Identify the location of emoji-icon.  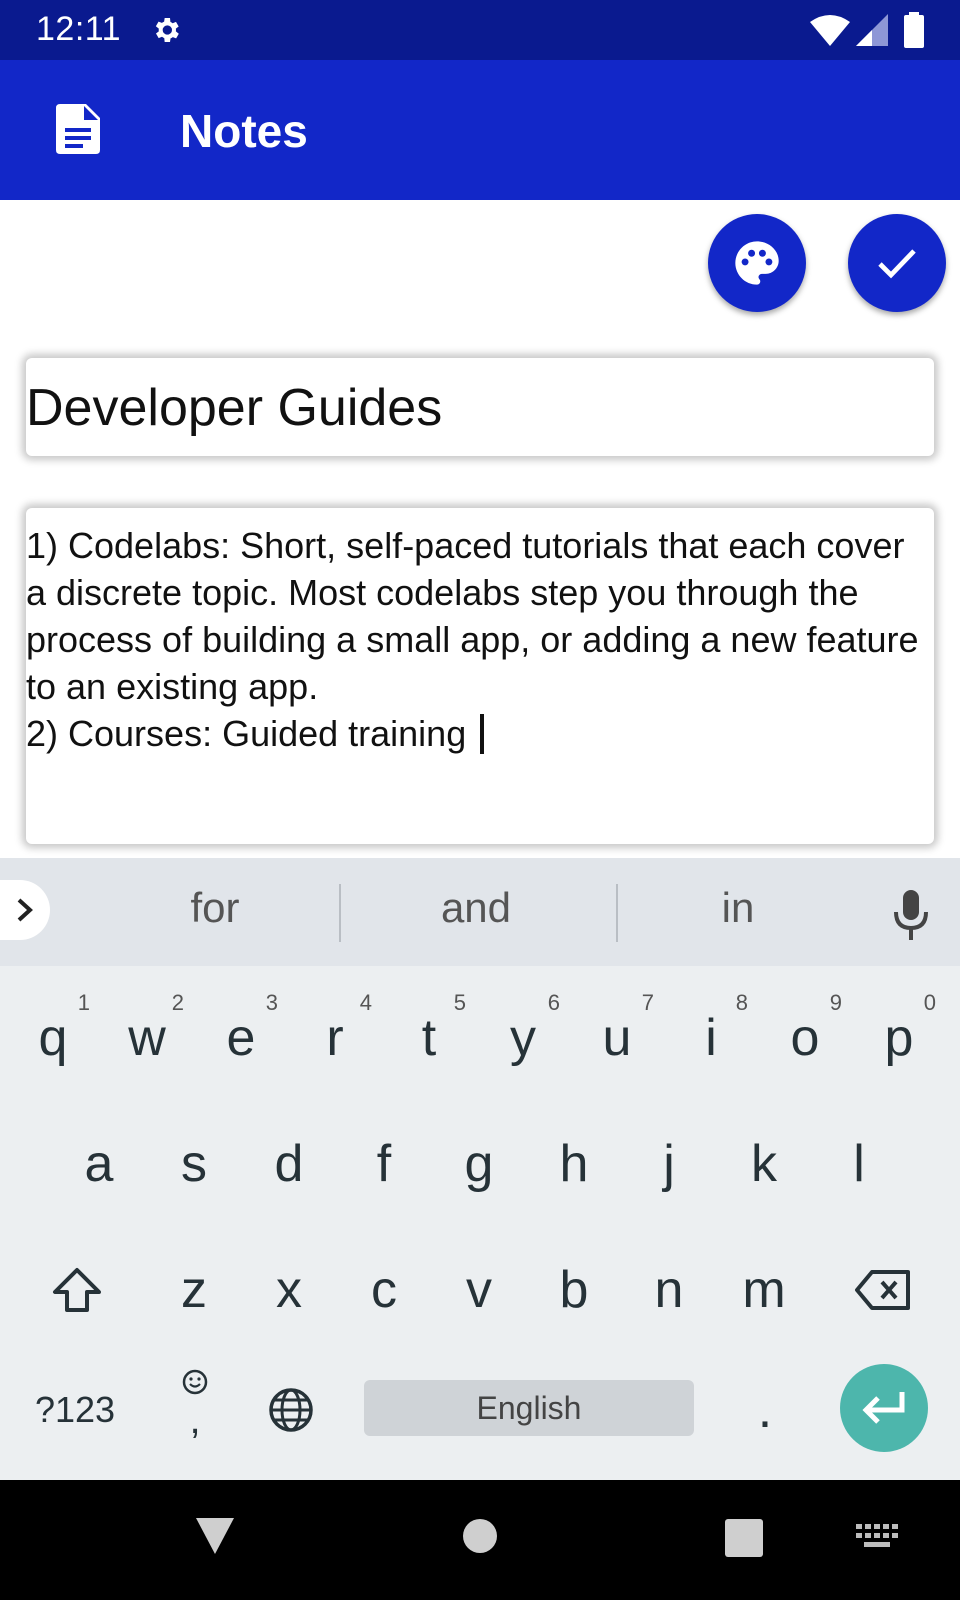
(195, 1382).